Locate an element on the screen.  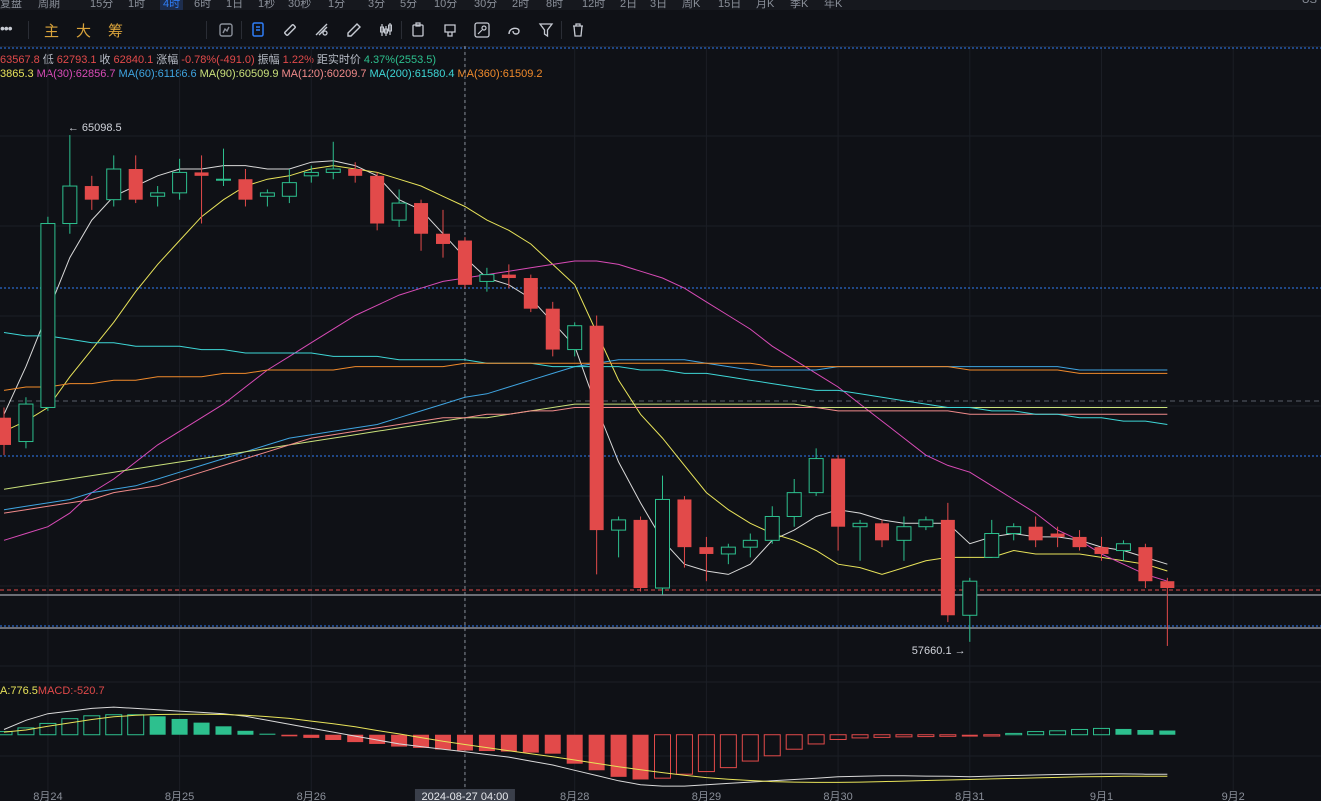
timeframe-tab-16: 12时 is located at coordinates (593, 5).